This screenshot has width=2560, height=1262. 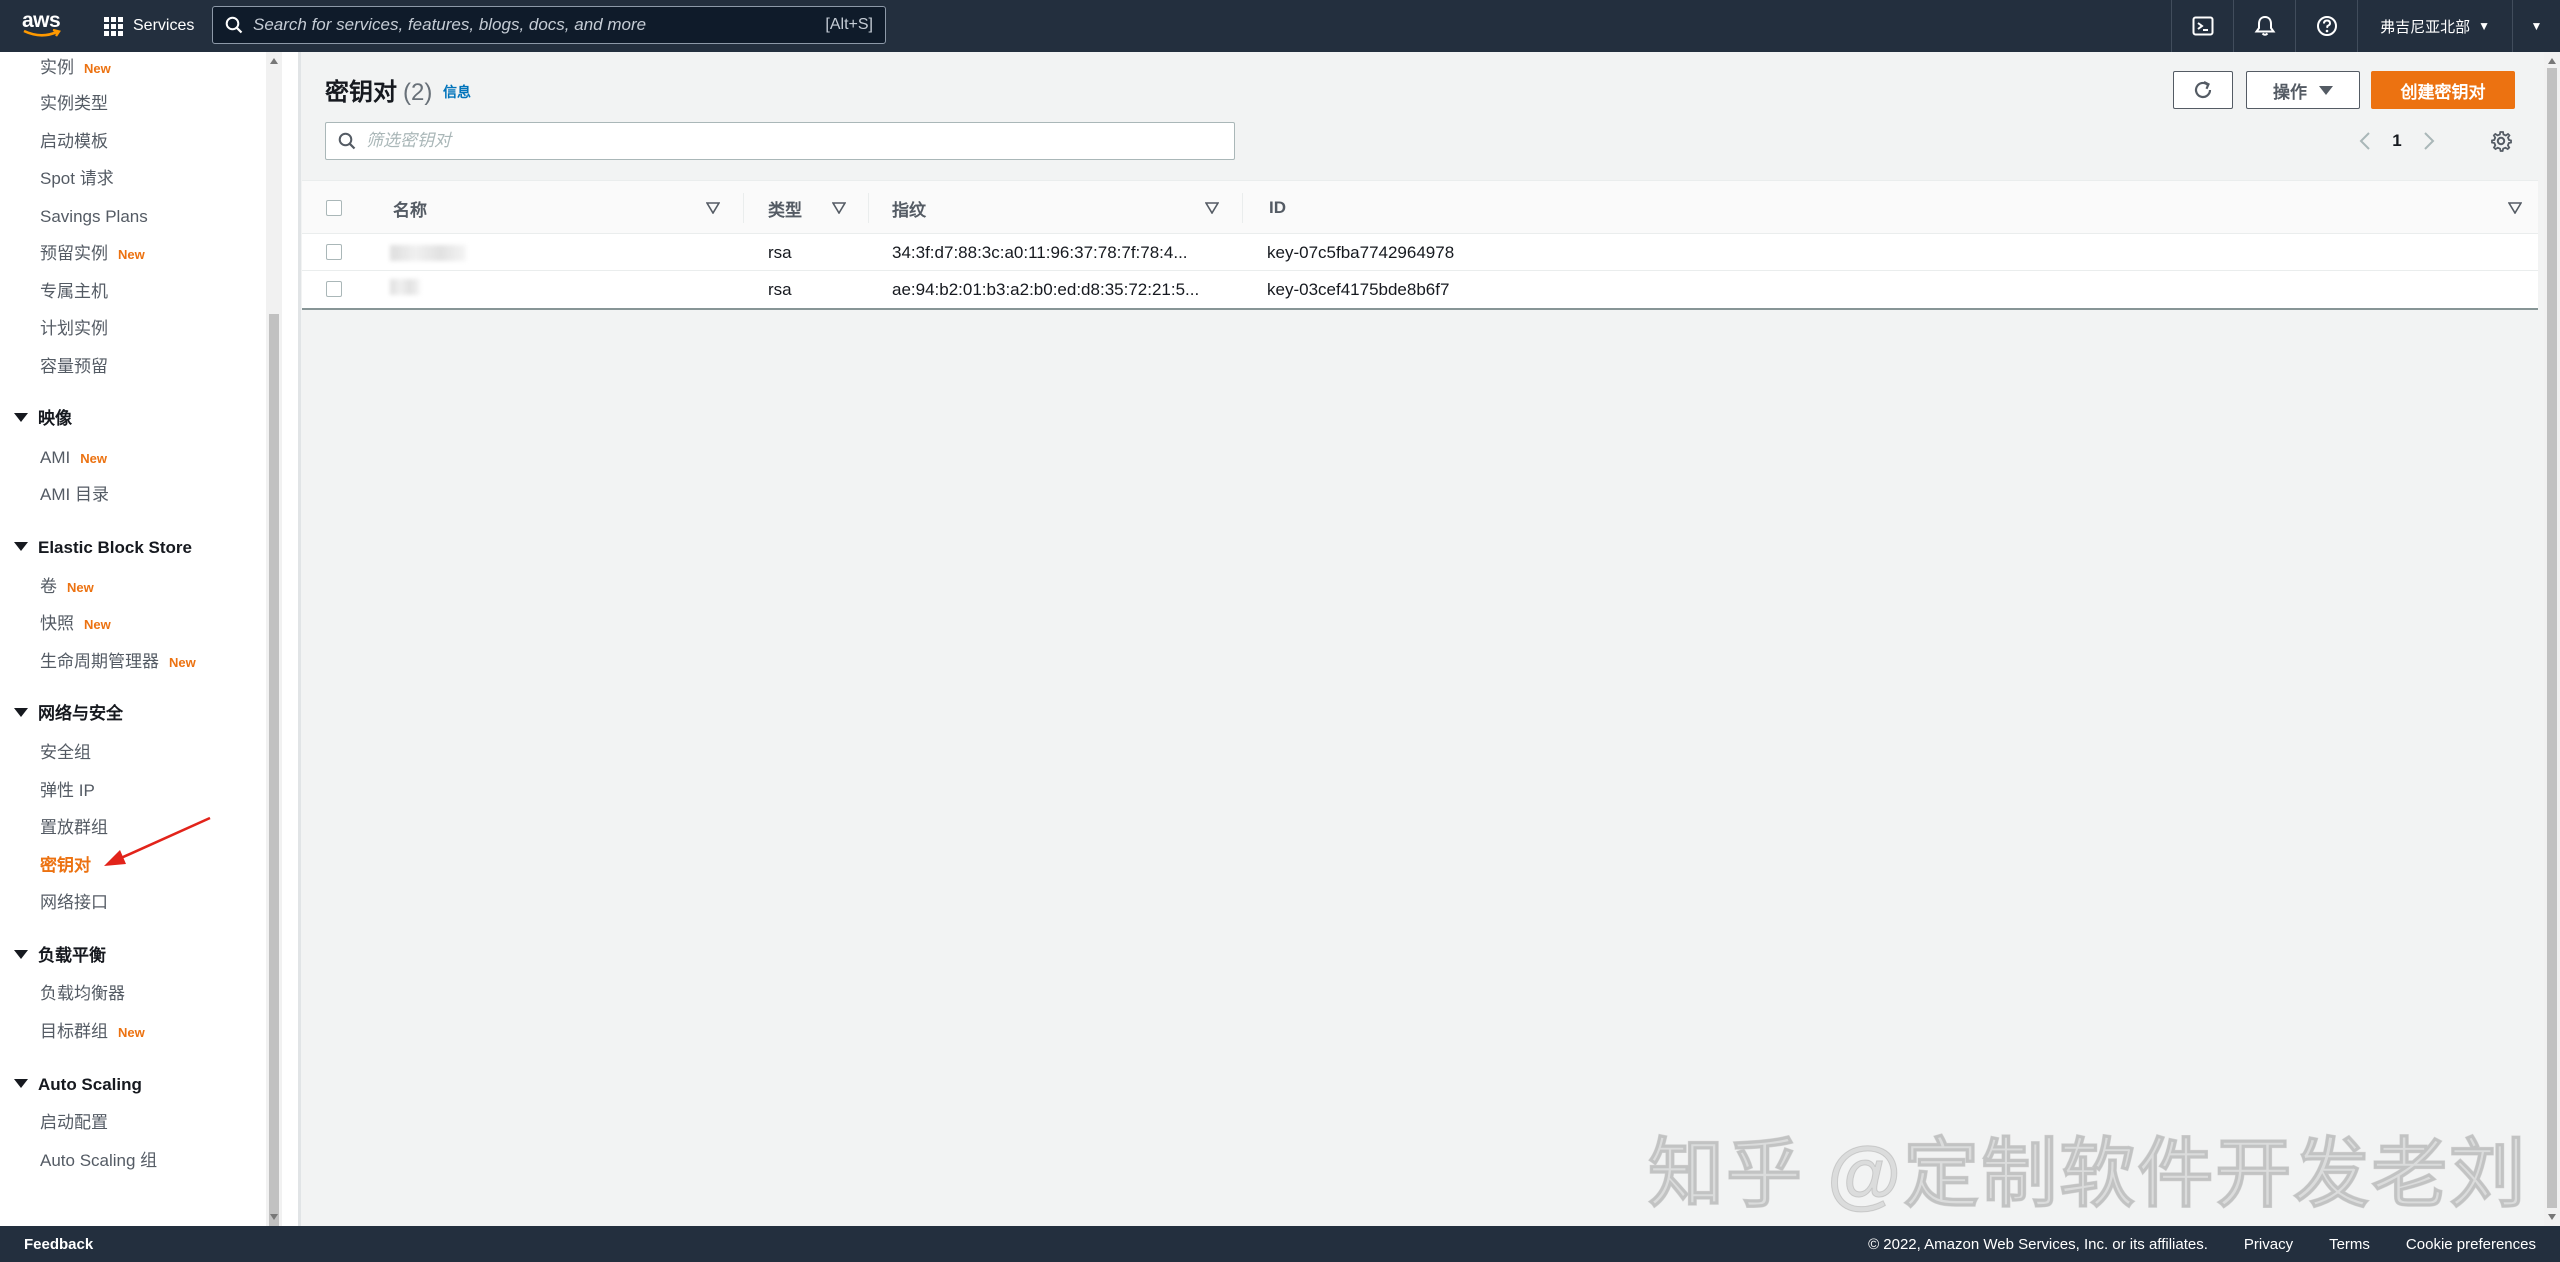 I want to click on redacted-name, so click(x=405, y=287).